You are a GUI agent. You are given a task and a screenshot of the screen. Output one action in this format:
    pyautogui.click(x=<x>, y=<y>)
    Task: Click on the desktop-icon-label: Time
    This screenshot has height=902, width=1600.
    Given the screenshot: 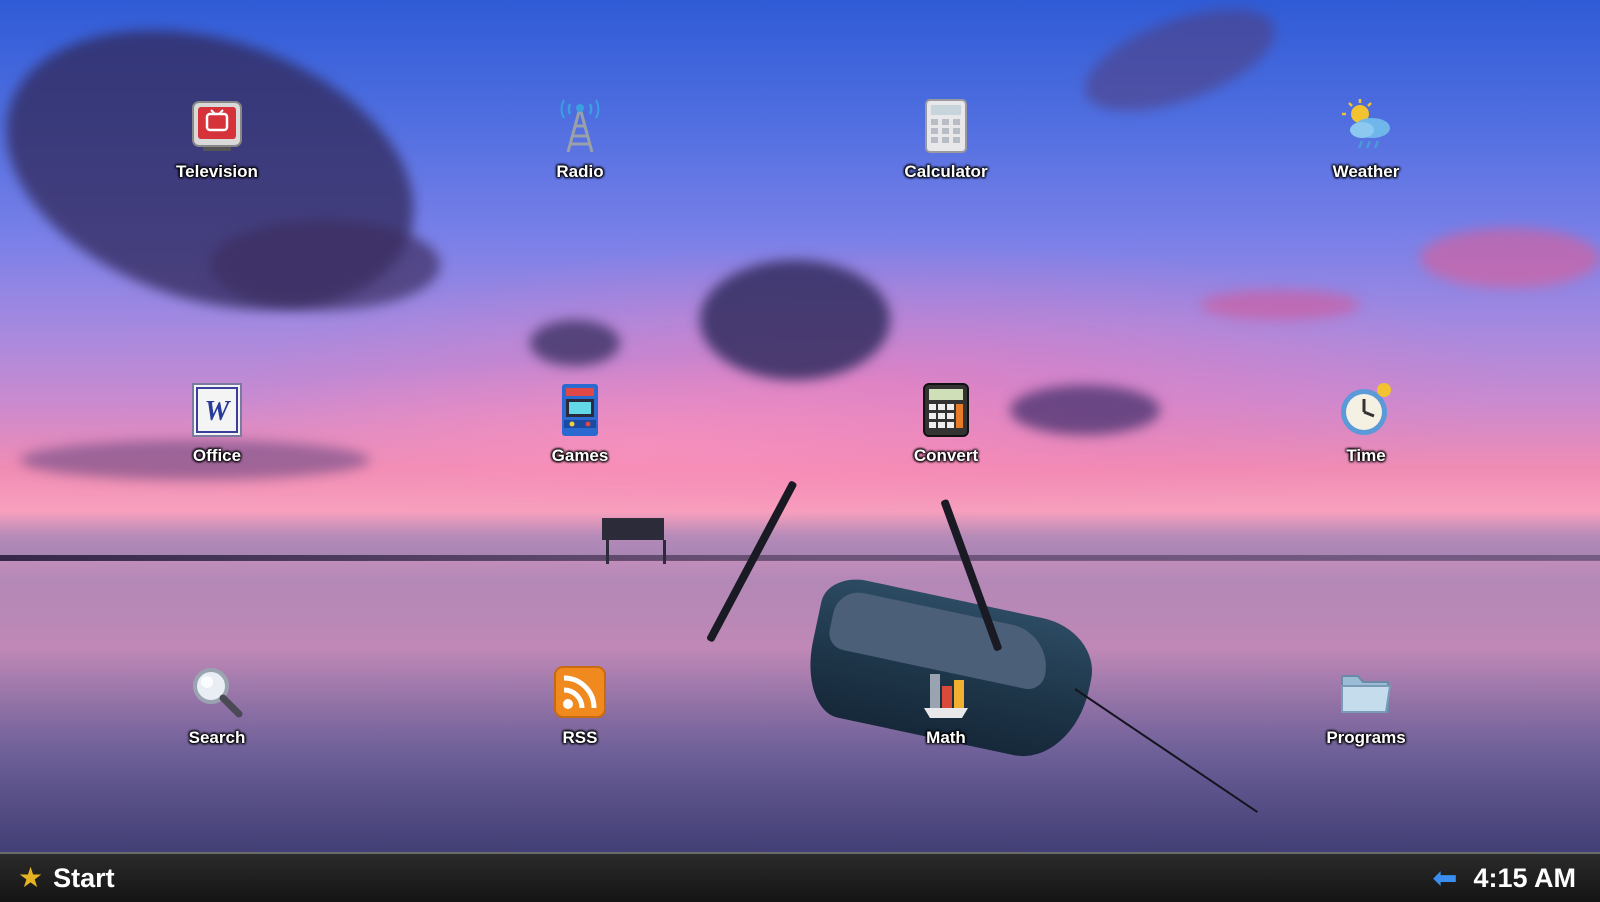 What is the action you would take?
    pyautogui.click(x=1366, y=455)
    